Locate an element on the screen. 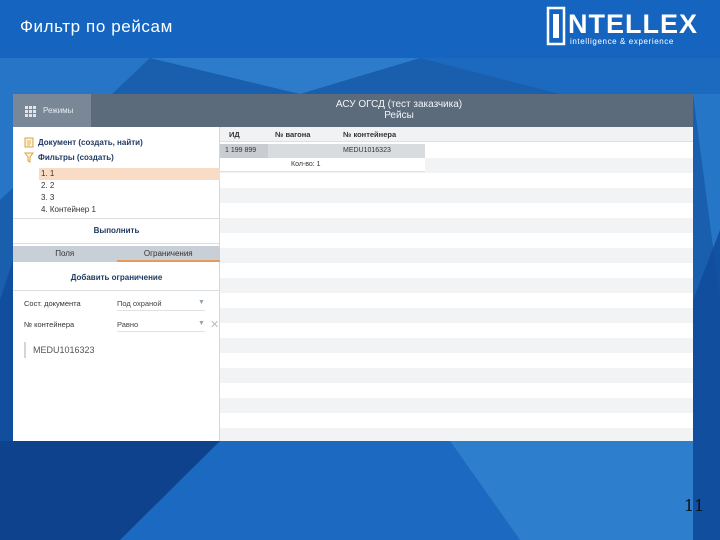  app-title: АСУ ОГСД (тест заказчика) Рейсы is located at coordinates (399, 110).